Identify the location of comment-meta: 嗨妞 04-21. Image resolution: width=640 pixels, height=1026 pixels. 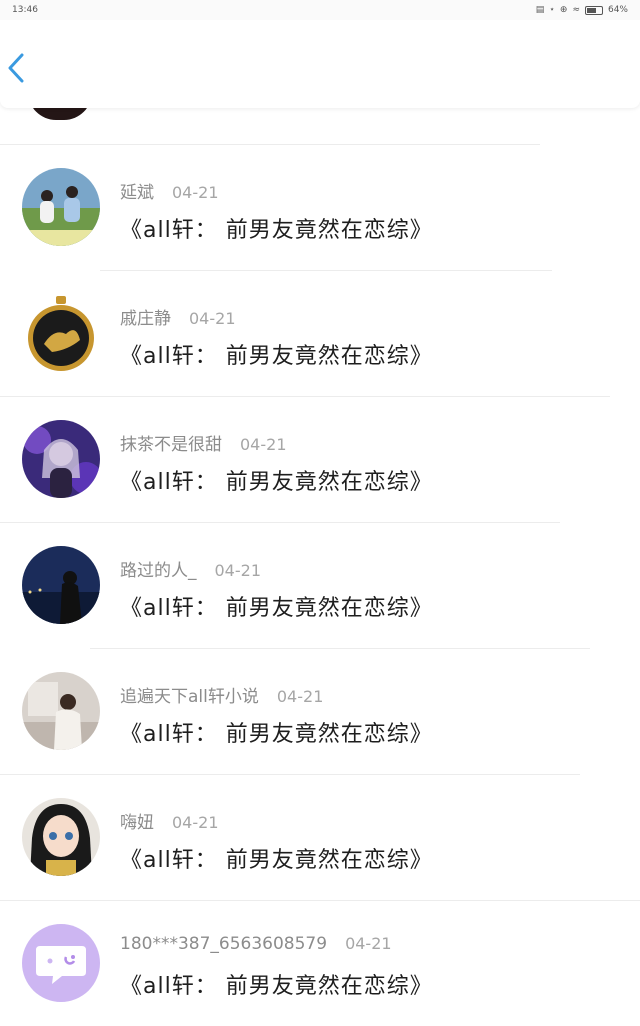
(169, 820).